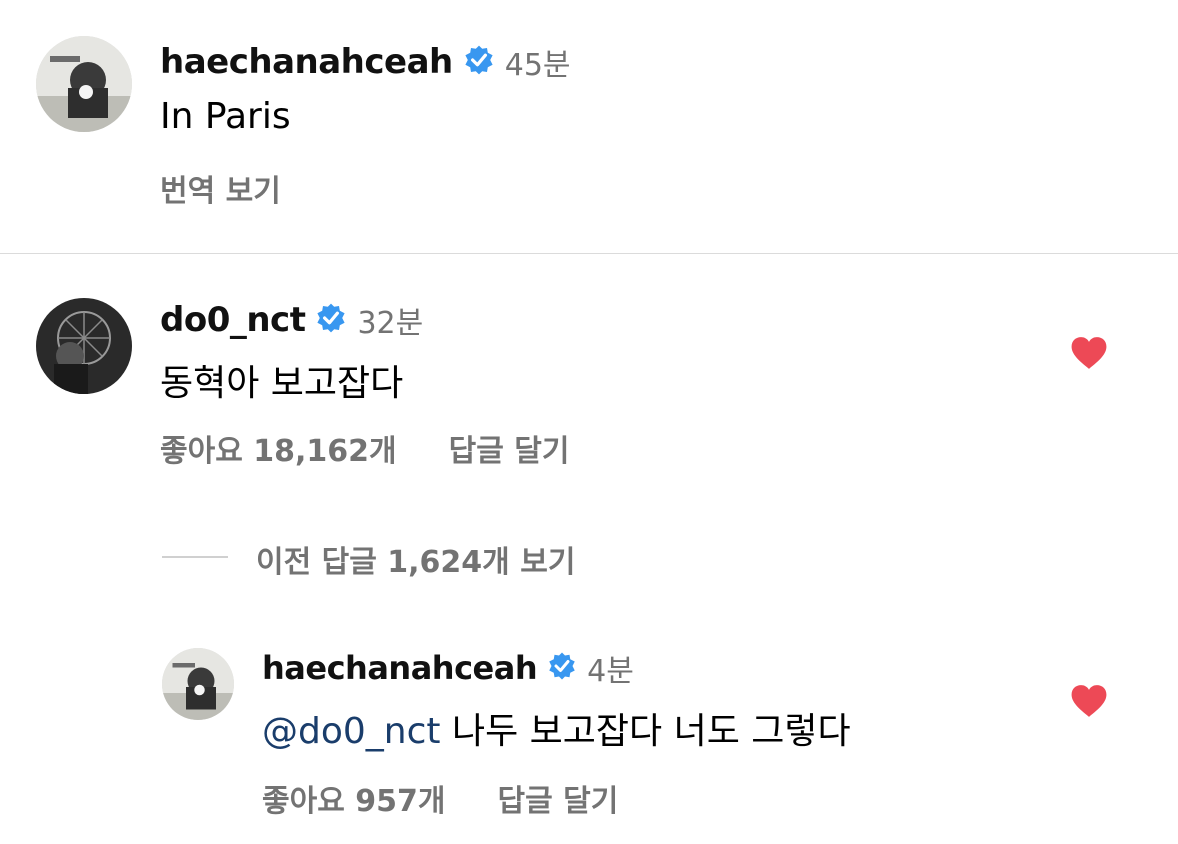  Describe the element at coordinates (353, 798) in the screenshot. I see `like-count: 좋아요 957개` at that location.